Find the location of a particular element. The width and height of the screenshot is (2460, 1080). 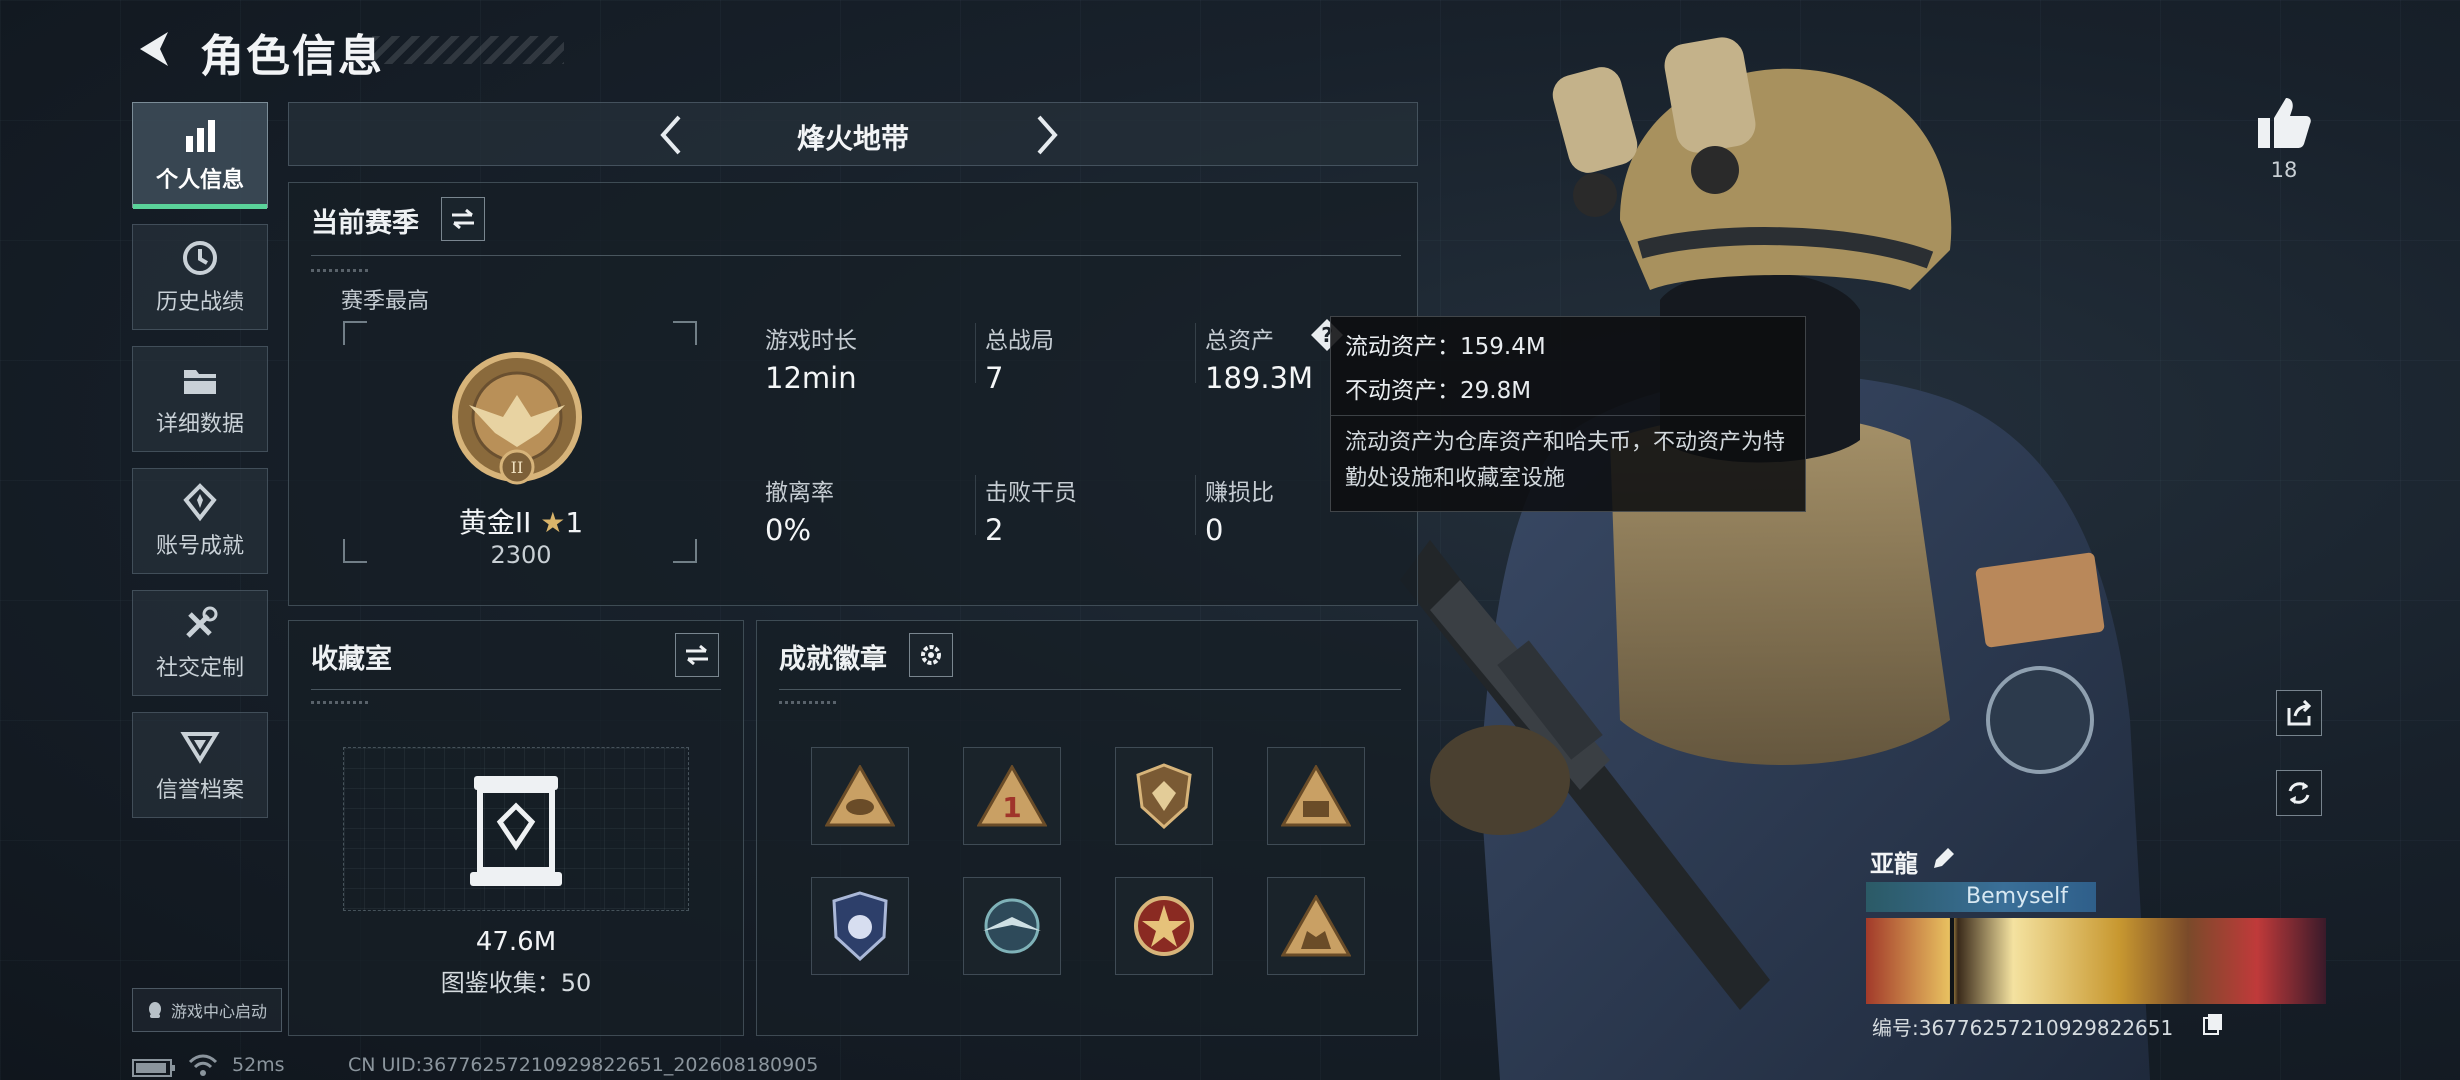

mode-selector: 烽火地带 is located at coordinates (853, 134).